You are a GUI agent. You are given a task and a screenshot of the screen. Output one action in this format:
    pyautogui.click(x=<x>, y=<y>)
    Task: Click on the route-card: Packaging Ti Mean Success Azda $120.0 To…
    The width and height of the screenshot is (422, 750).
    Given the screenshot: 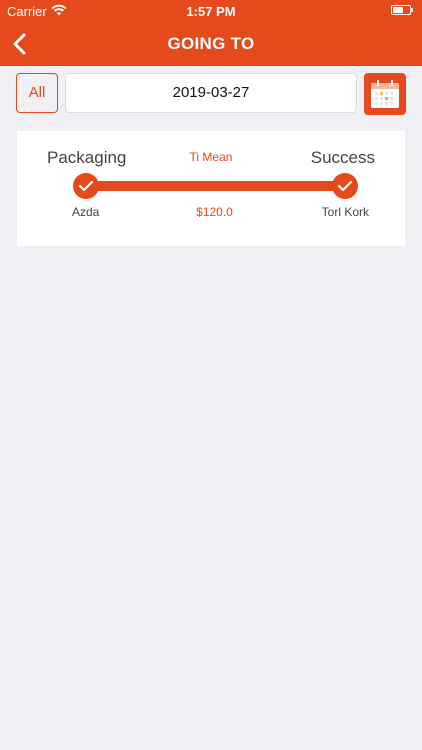 What is the action you would take?
    pyautogui.click(x=211, y=188)
    